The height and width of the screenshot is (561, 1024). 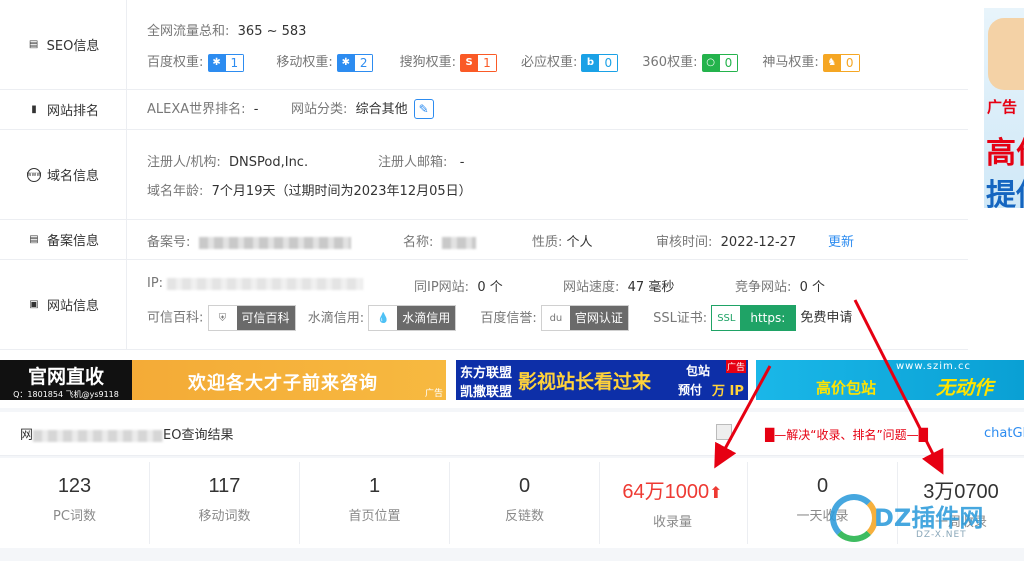 What do you see at coordinates (854, 518) in the screenshot?
I see `dz-logo-icon` at bounding box center [854, 518].